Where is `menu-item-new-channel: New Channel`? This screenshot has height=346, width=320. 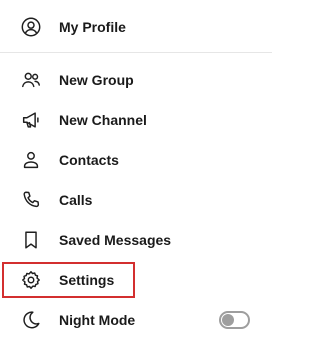
menu-item-new-channel: New Channel is located at coordinates (136, 120).